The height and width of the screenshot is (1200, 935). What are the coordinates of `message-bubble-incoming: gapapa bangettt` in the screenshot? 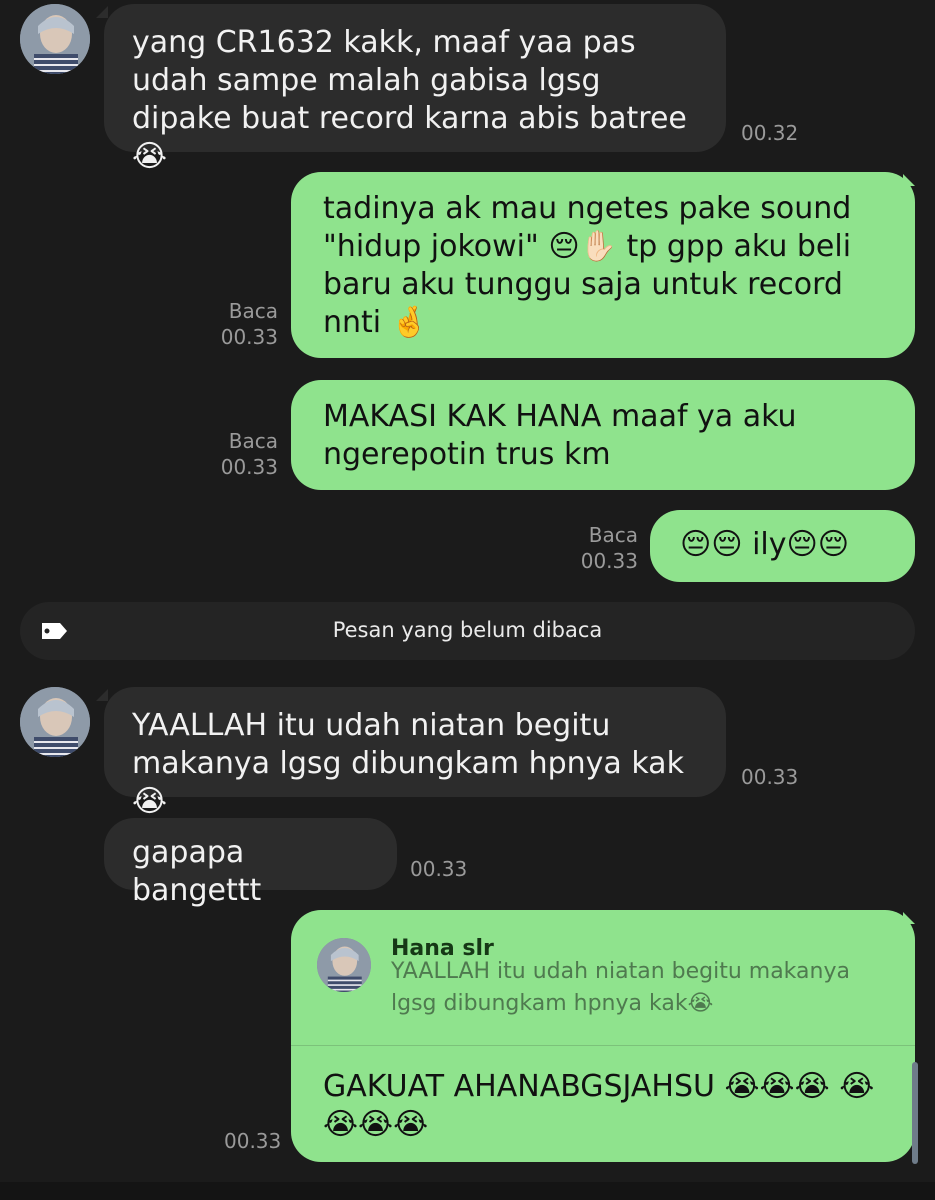 It's located at (250, 863).